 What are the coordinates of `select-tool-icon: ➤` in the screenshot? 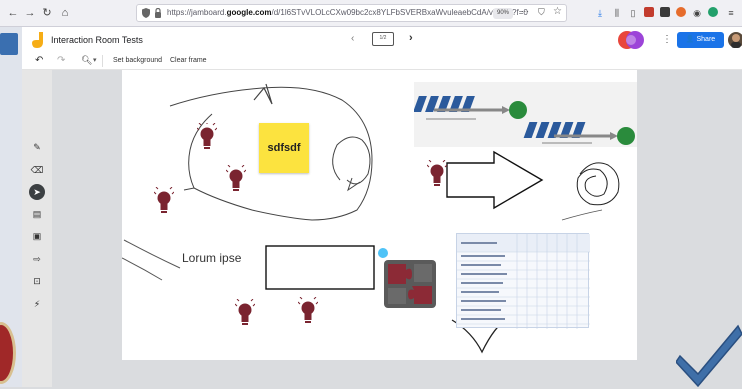 It's located at (37, 192).